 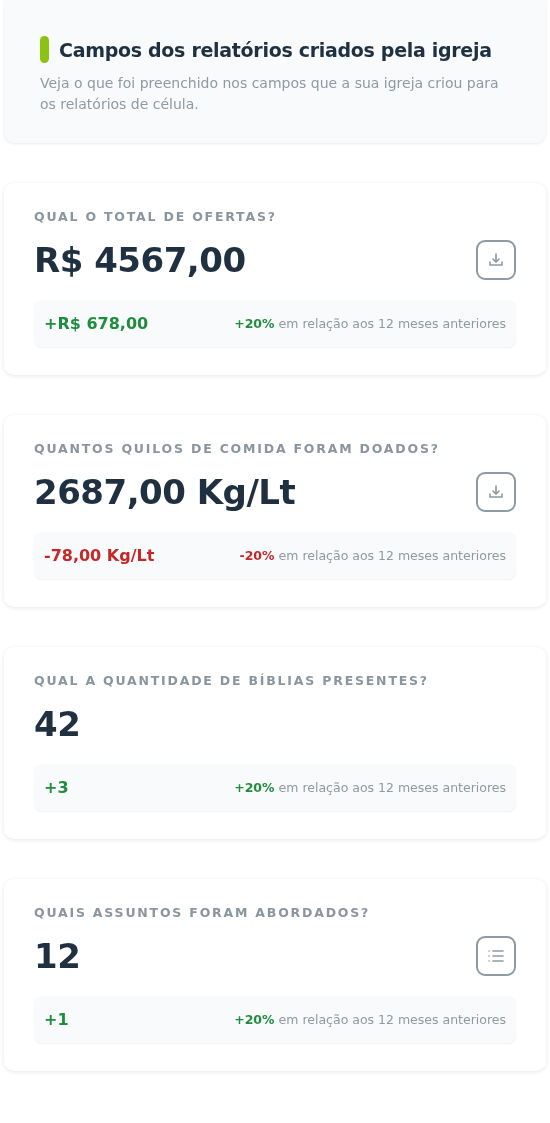 I want to click on change-value: +1, so click(x=56, y=1019).